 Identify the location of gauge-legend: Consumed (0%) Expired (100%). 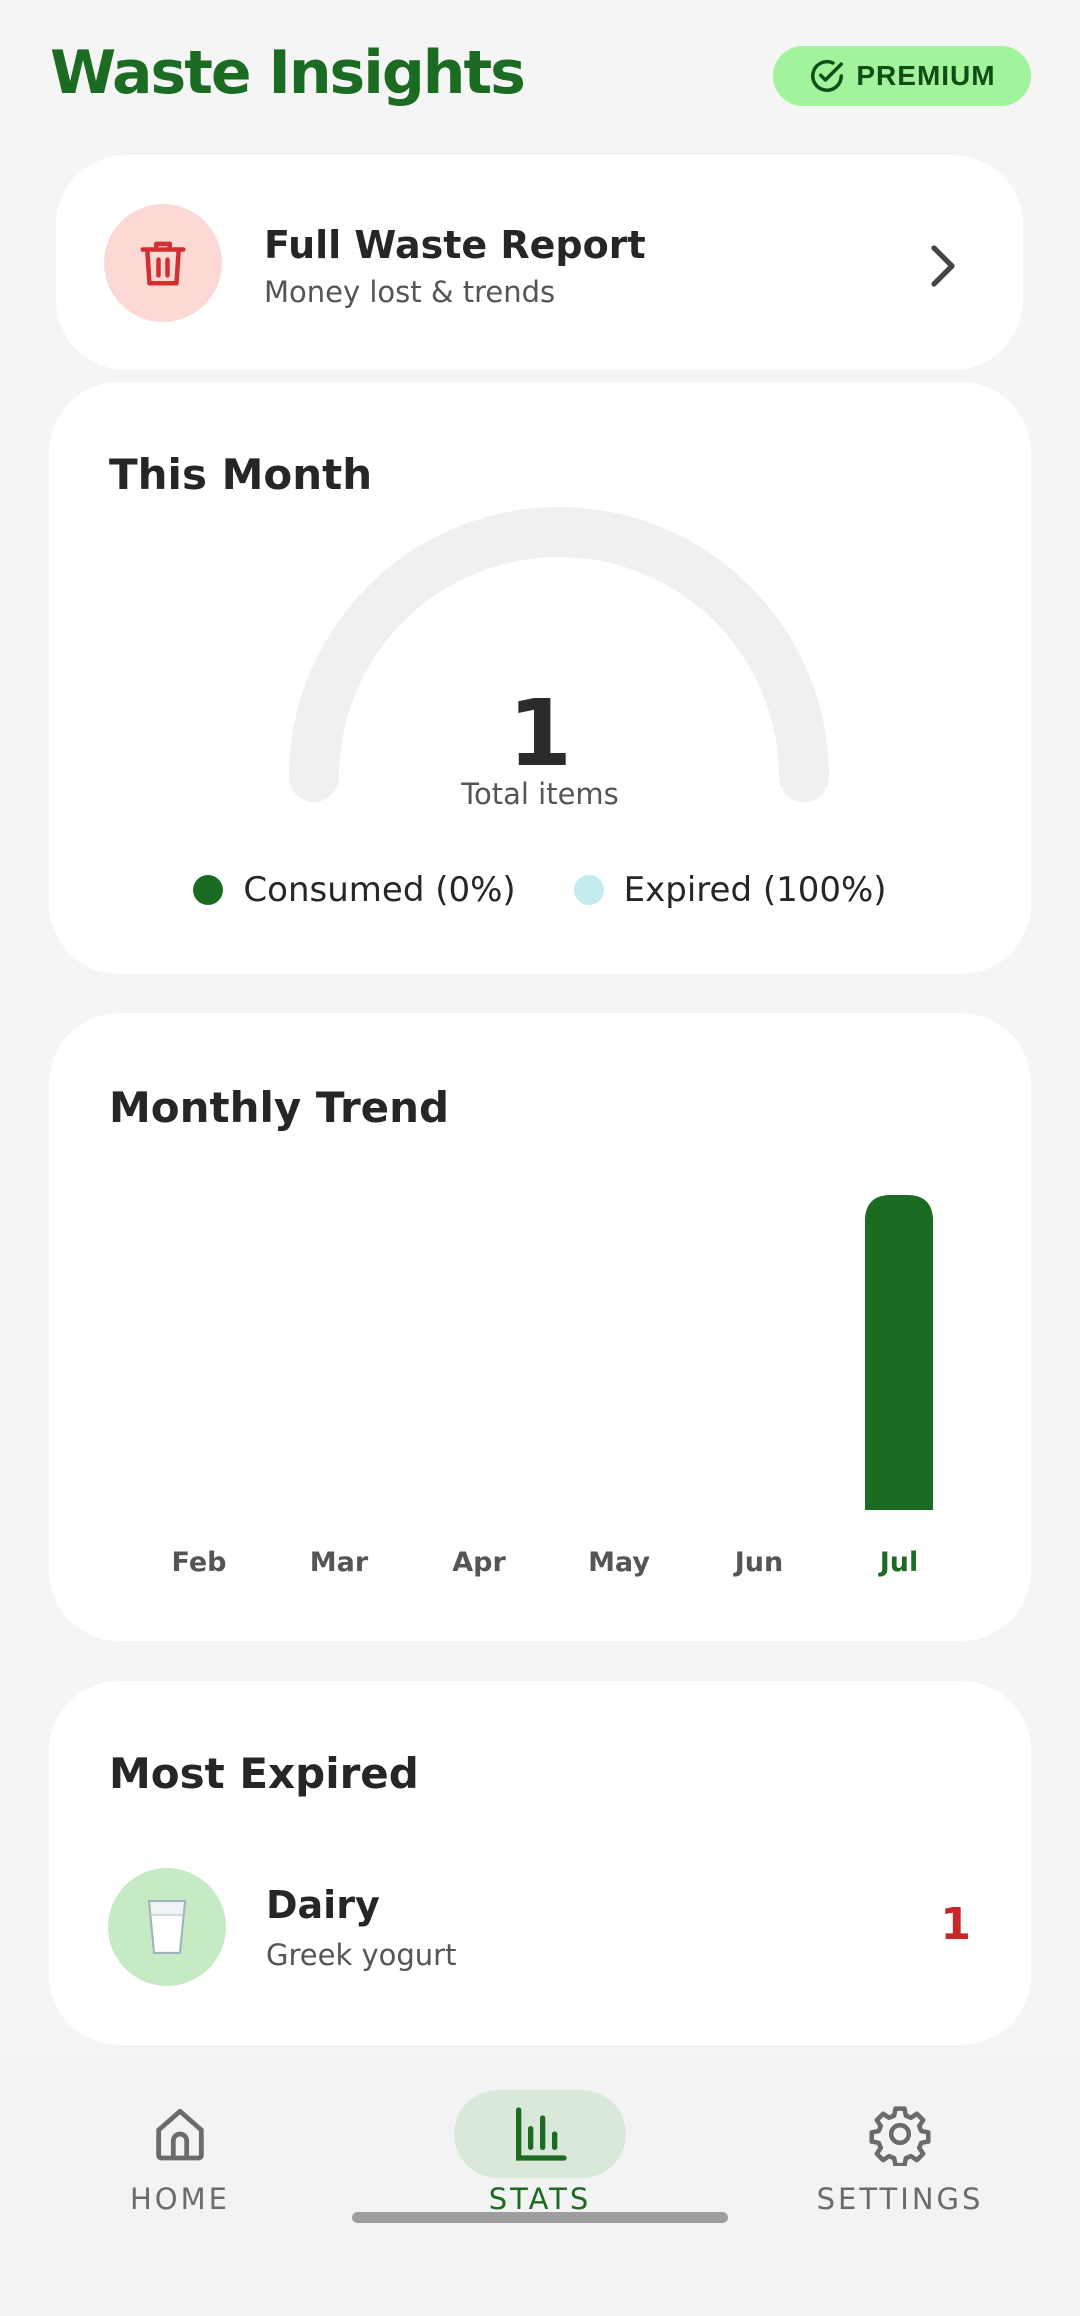
(540, 890).